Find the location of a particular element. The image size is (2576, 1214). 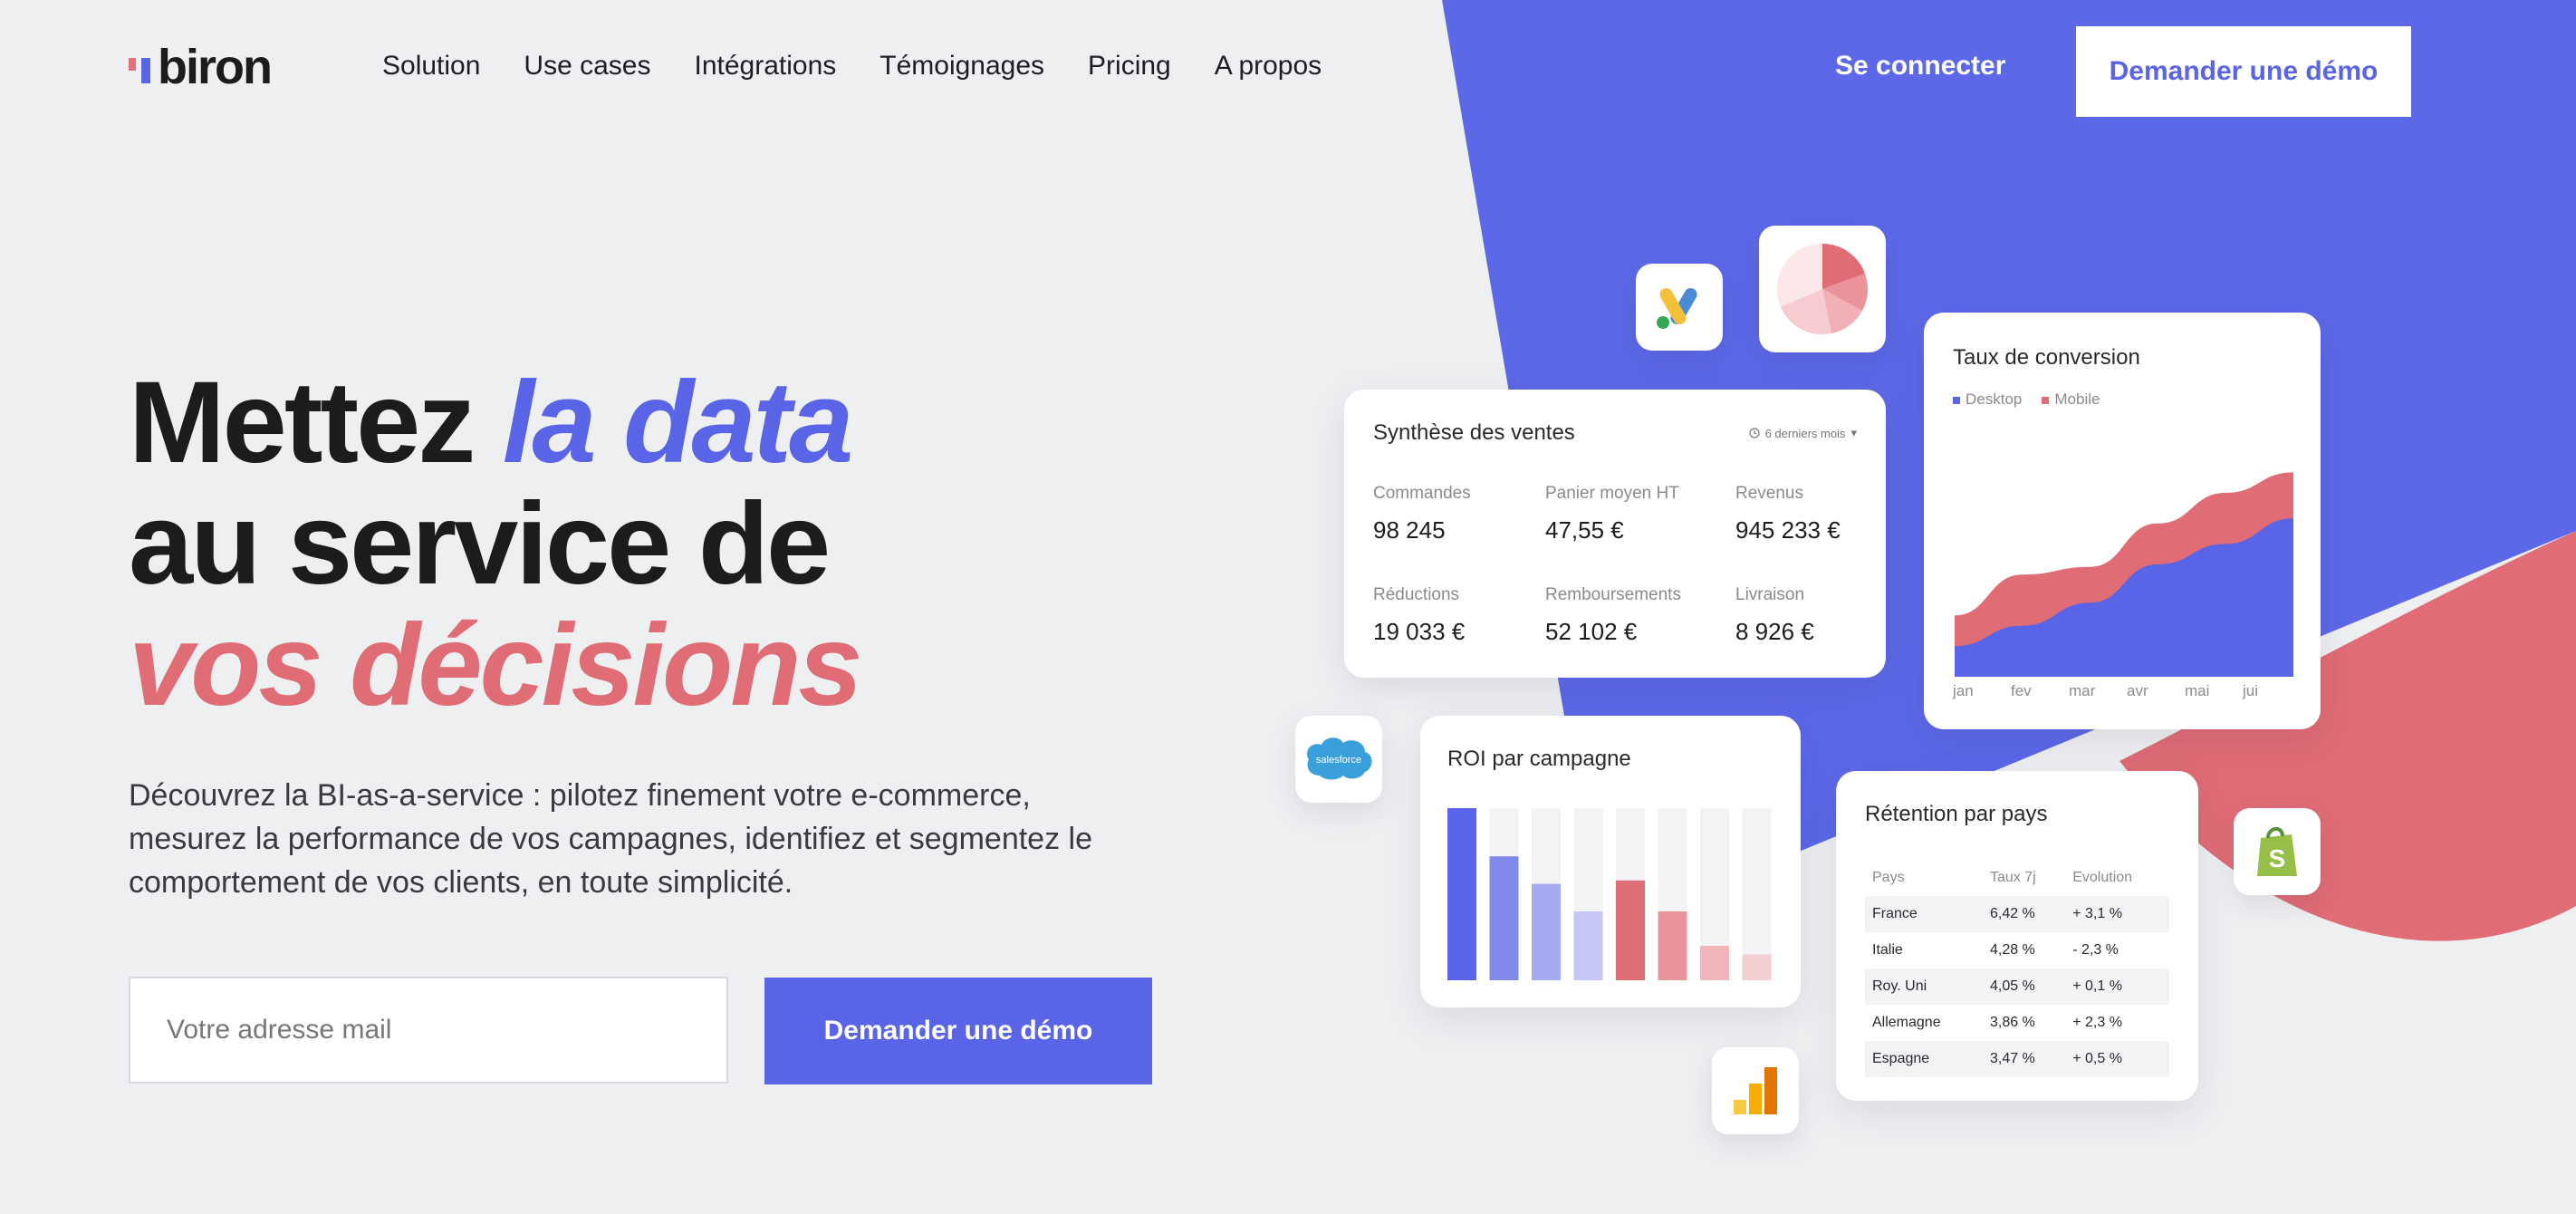

kpi-label: Remboursements is located at coordinates (1613, 594).